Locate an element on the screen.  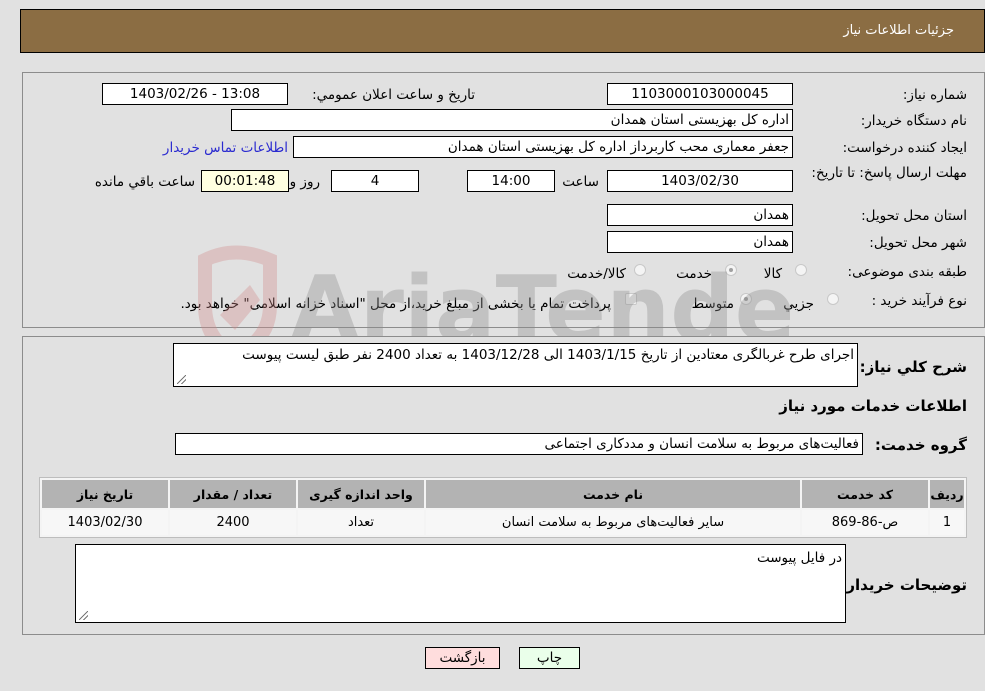
description-label: شرح كلي نياز: is located at coordinates (913, 367).